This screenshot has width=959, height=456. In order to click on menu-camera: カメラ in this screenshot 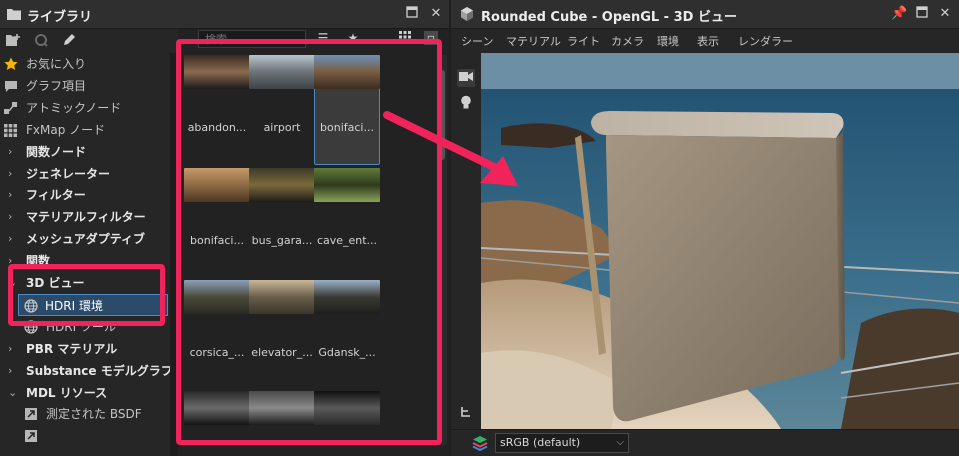, I will do `click(627, 41)`.